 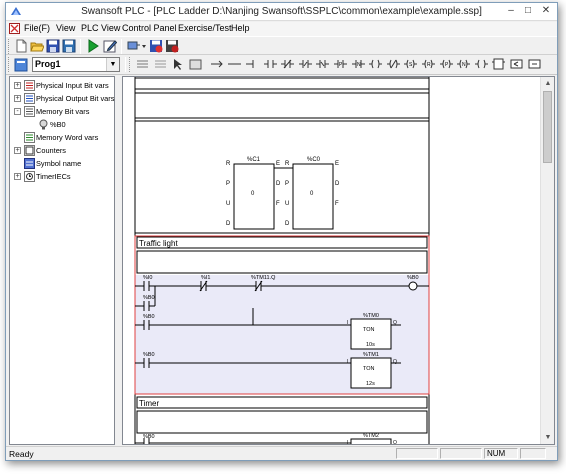 I want to click on scroll-thumb, so click(x=547, y=127).